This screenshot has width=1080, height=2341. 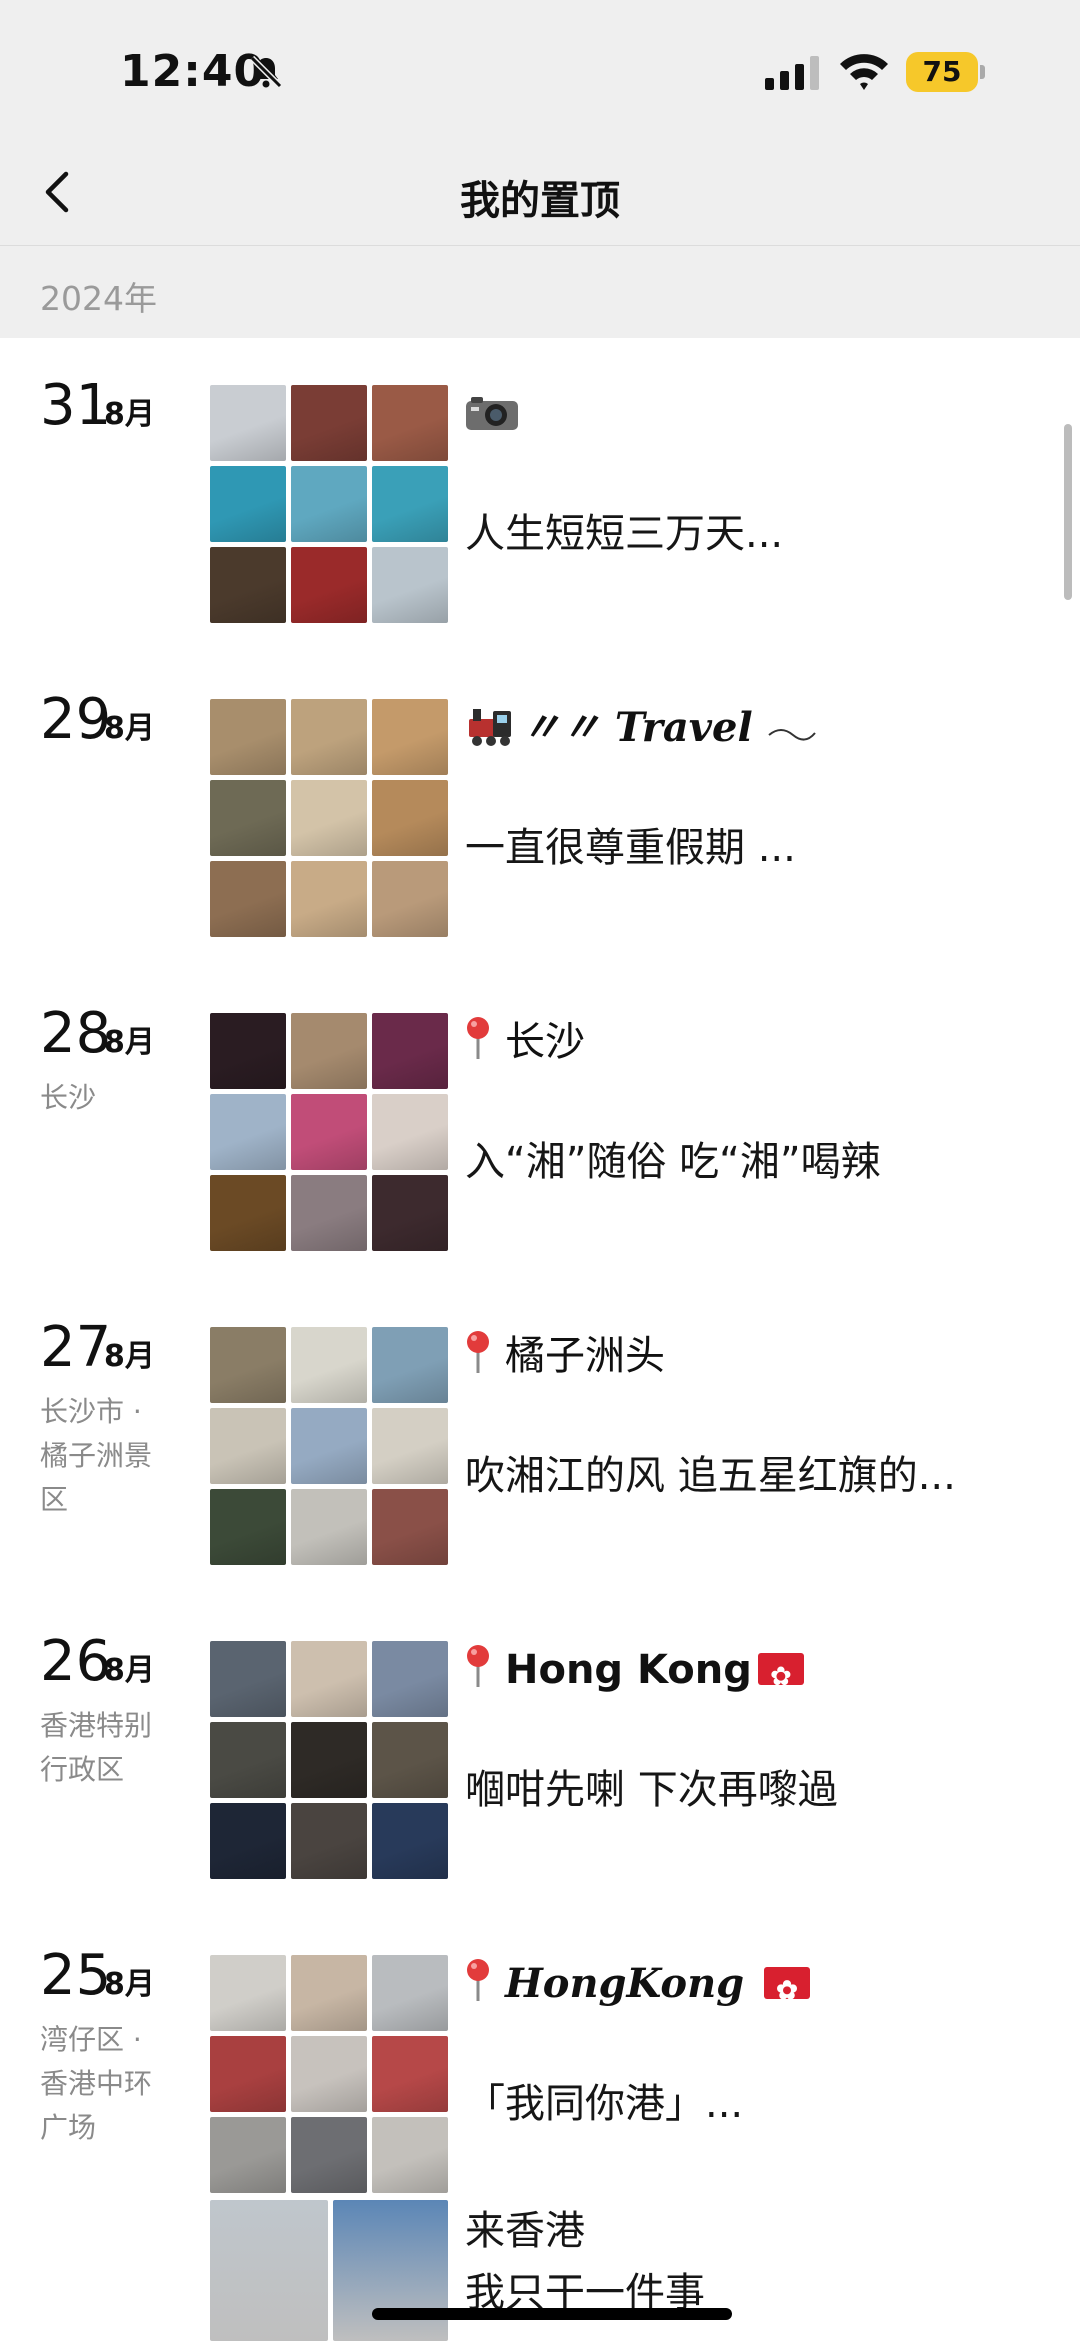 What do you see at coordinates (942, 71) in the screenshot?
I see `battery-percent: 75` at bounding box center [942, 71].